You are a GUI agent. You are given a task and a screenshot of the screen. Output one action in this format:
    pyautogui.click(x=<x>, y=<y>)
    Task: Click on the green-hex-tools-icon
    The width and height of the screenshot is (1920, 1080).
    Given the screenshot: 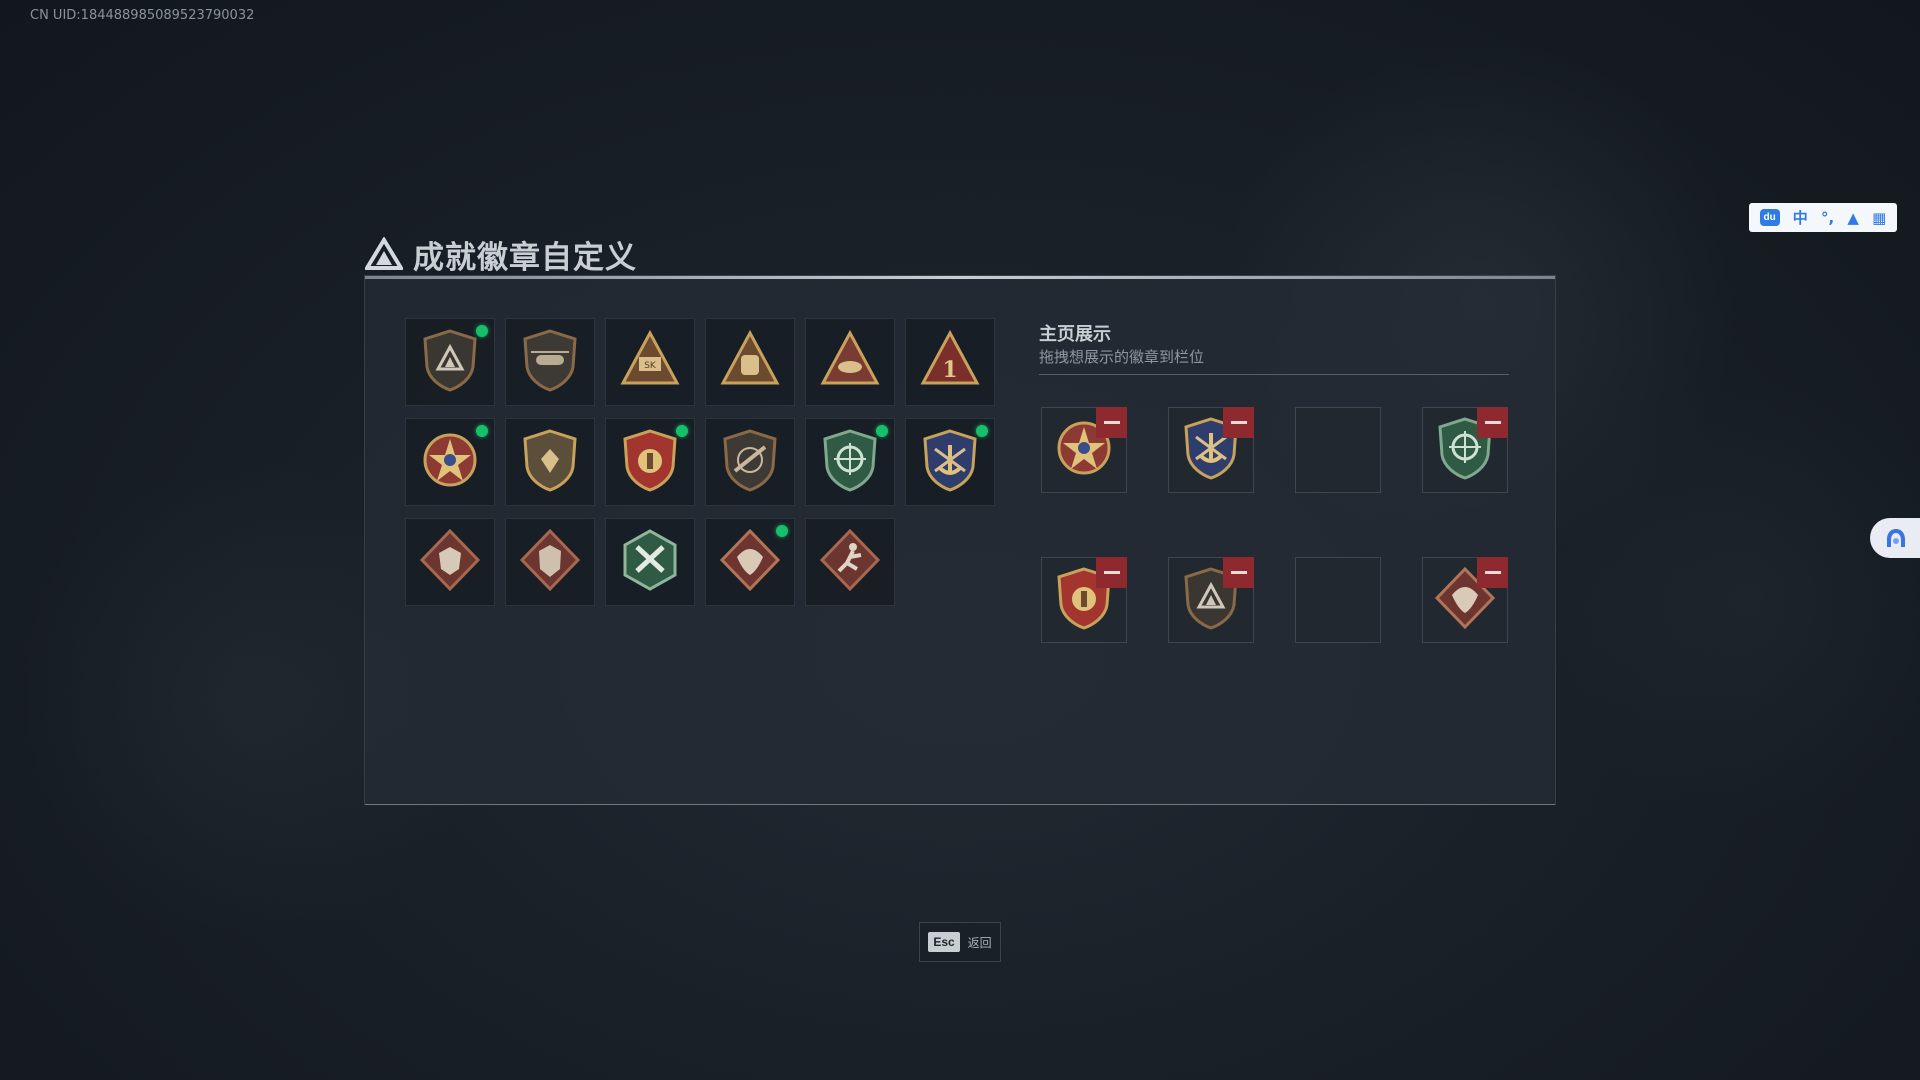 What is the action you would take?
    pyautogui.click(x=650, y=562)
    